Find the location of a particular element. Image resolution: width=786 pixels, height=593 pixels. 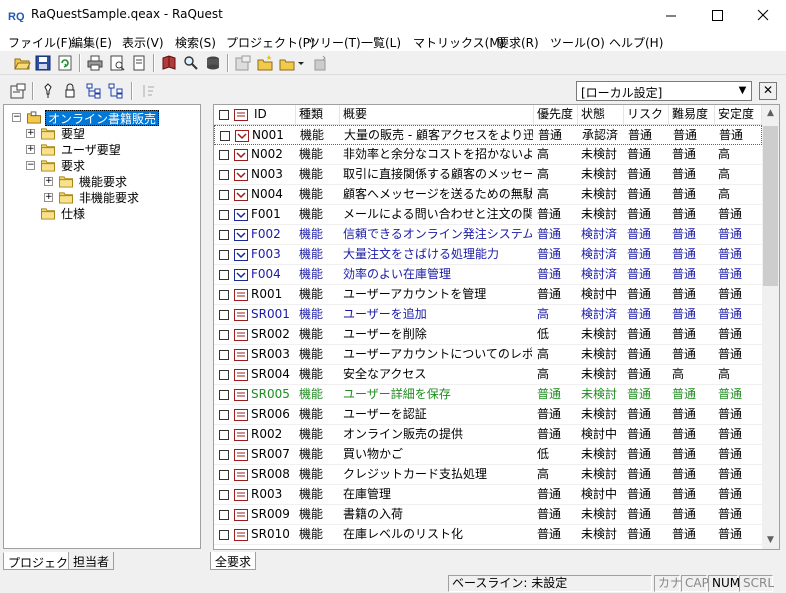

pin-icon is located at coordinates (48, 91).